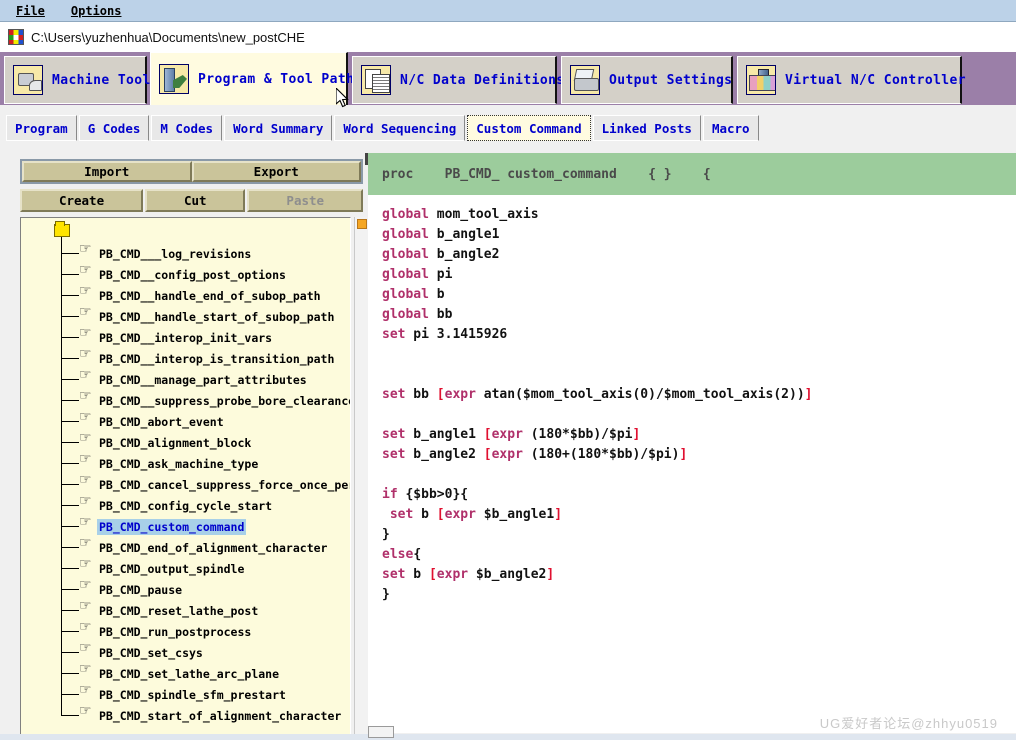 Image resolution: width=1016 pixels, height=740 pixels. I want to click on tab-virtual-nc-controller: Virtual N/C Controller, so click(851, 80).